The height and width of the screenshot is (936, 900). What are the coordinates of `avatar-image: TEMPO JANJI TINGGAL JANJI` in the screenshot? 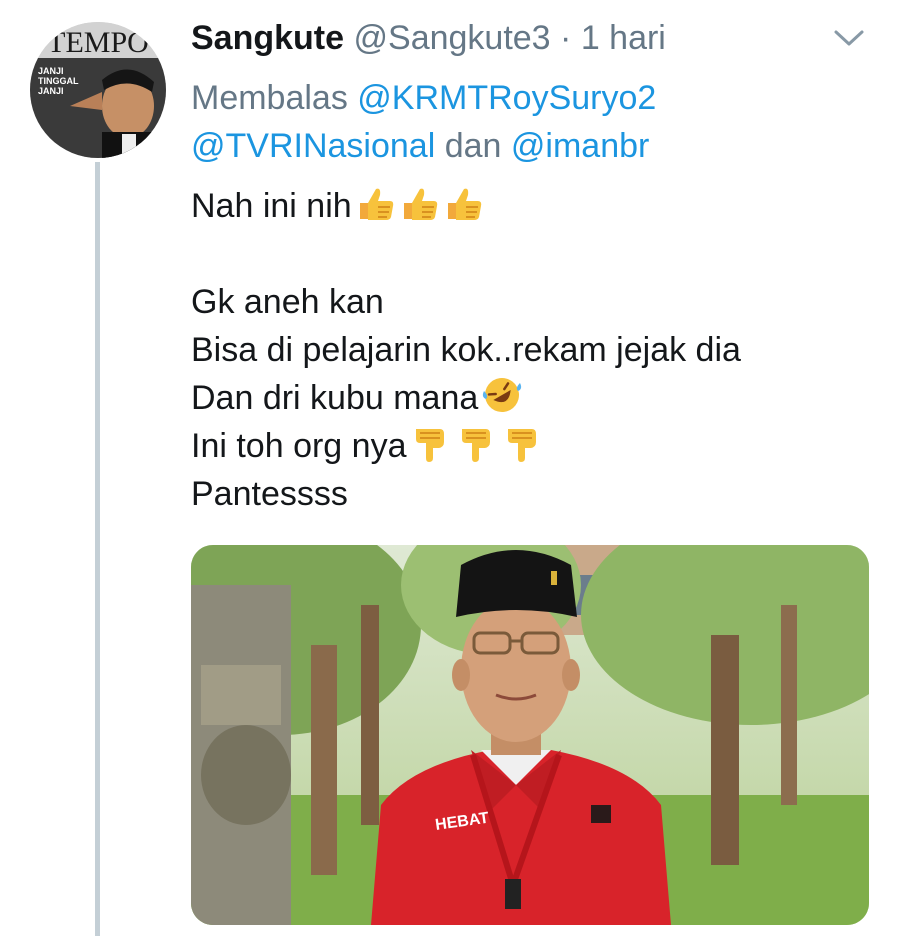 It's located at (98, 90).